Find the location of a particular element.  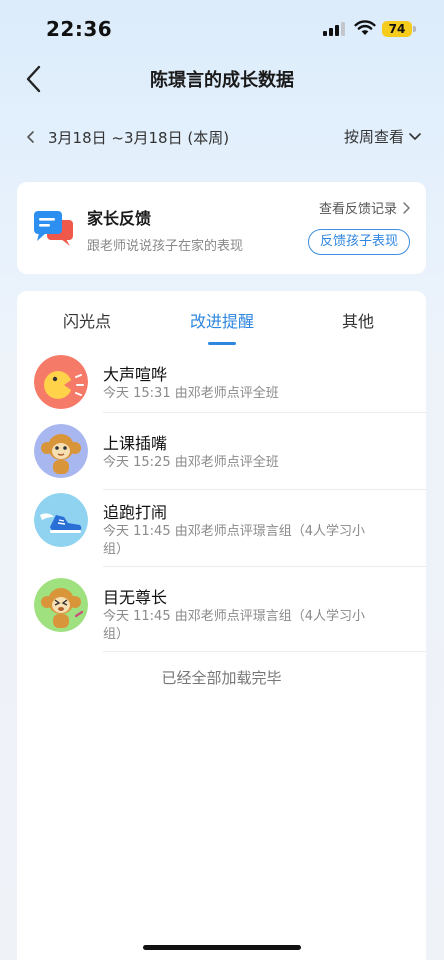

list-item: 目无尊长 今天 11:45 由邓老师点评璟言组（4人学习小组） is located at coordinates (221, 614).